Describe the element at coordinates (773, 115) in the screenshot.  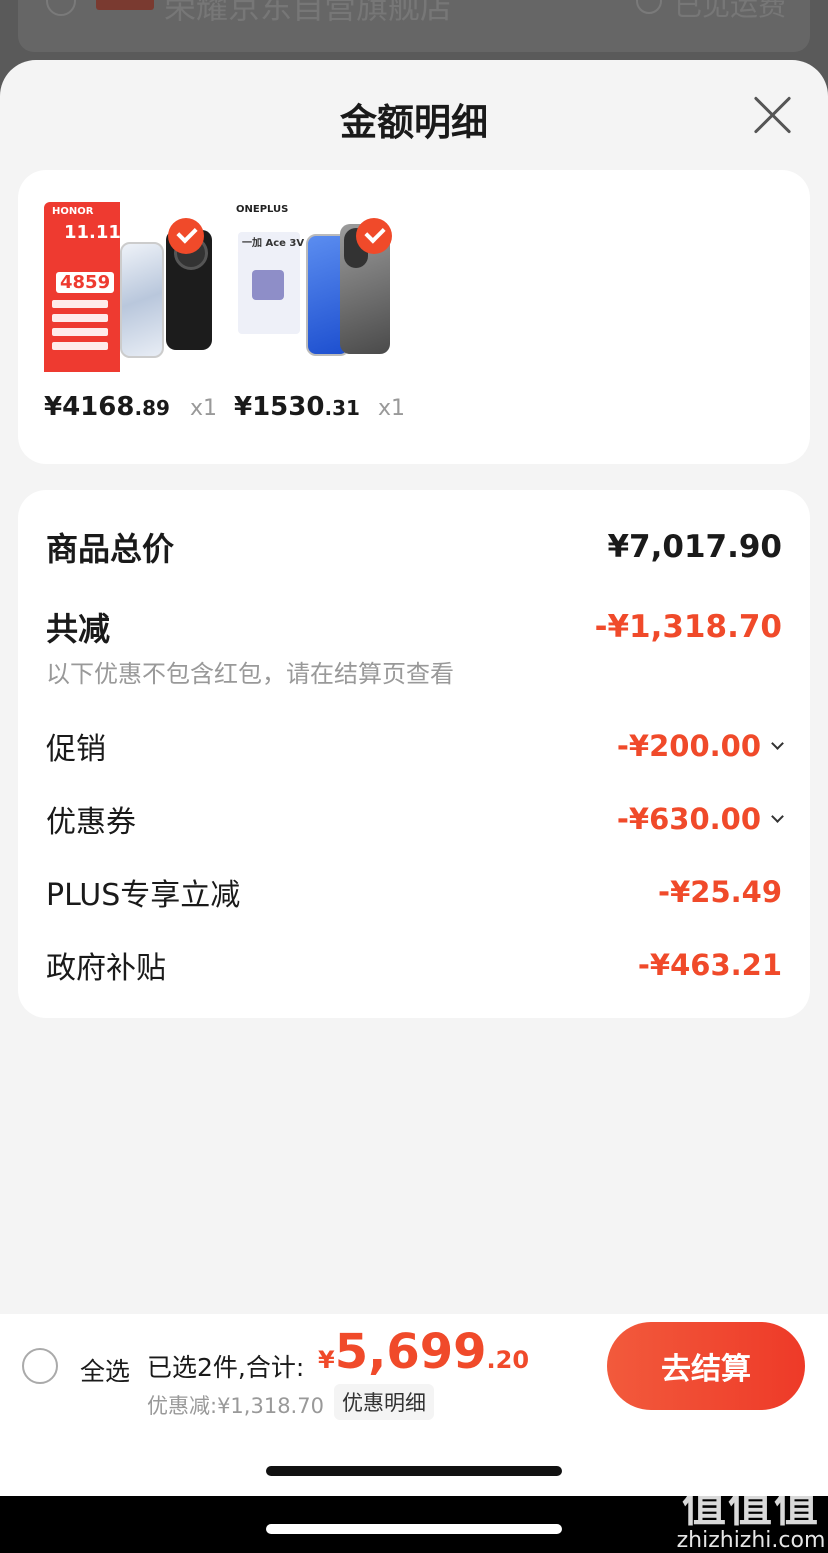
I see `close-icon` at that location.